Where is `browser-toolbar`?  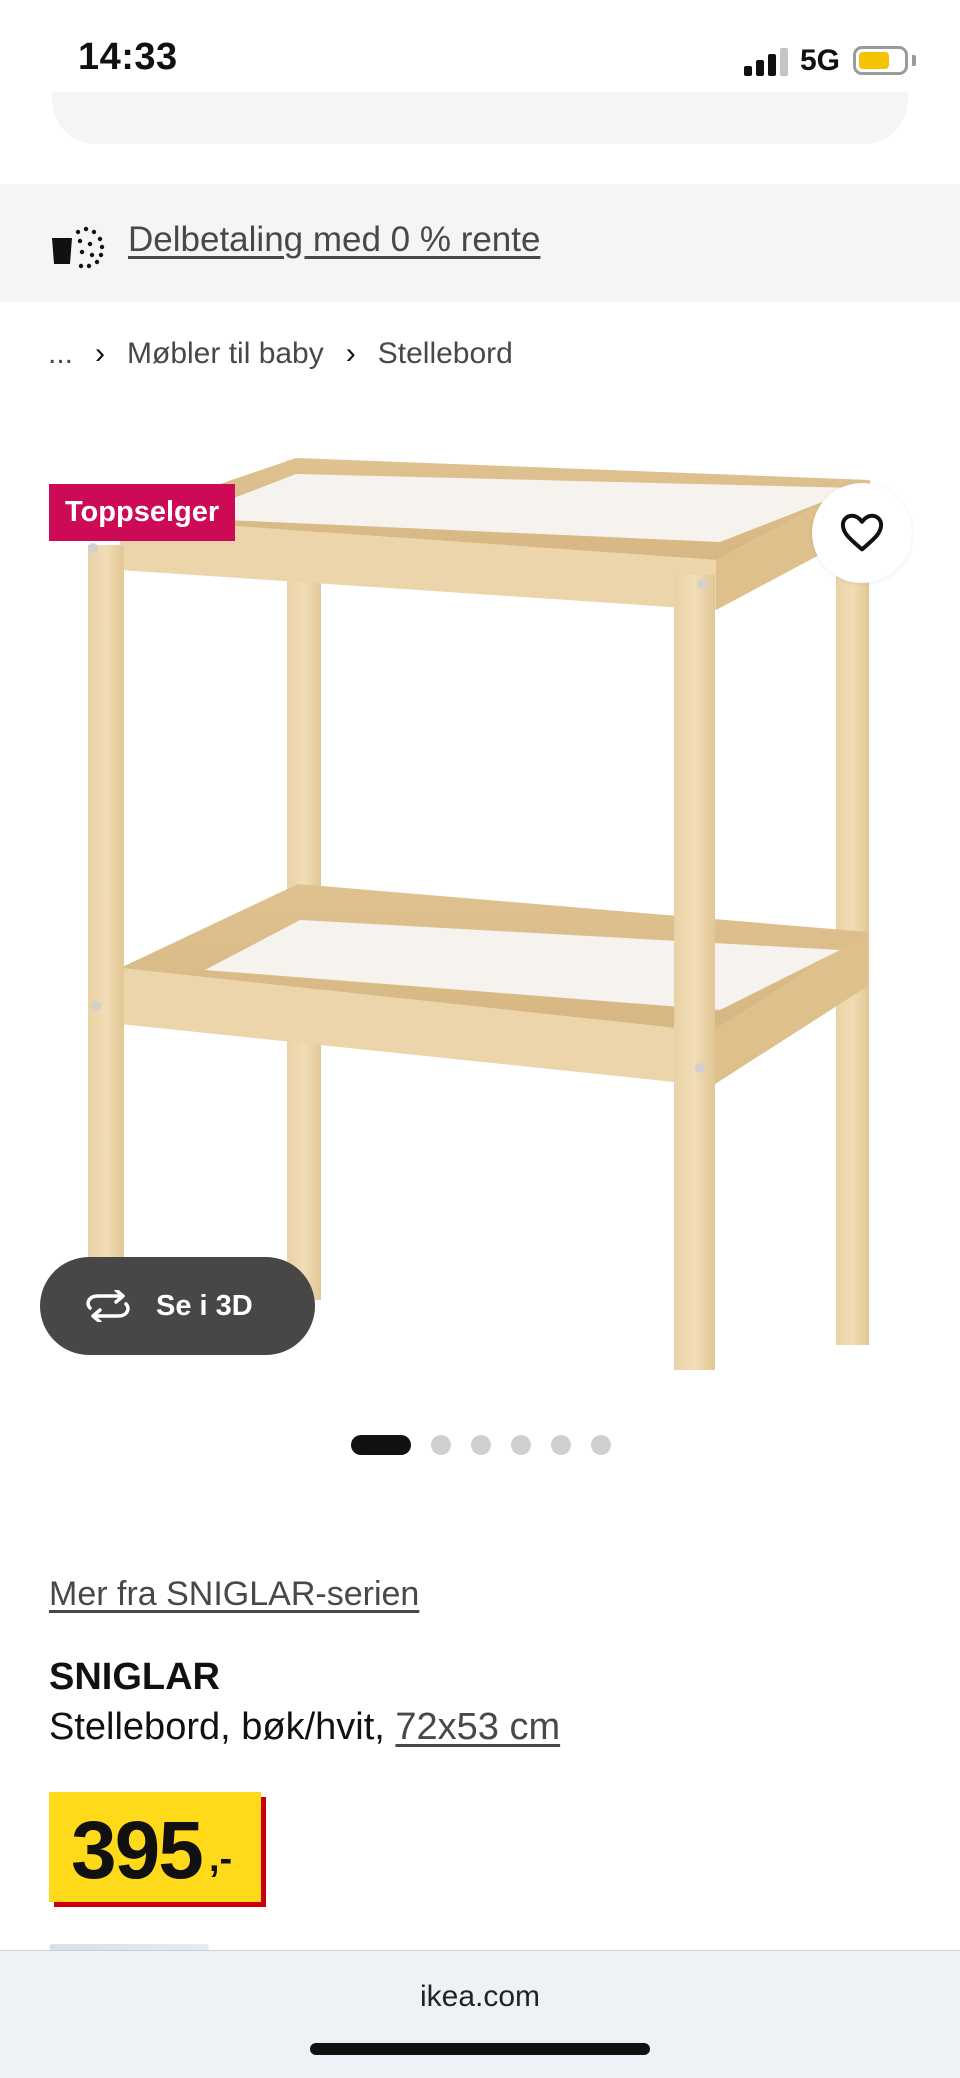 browser-toolbar is located at coordinates (480, 2014).